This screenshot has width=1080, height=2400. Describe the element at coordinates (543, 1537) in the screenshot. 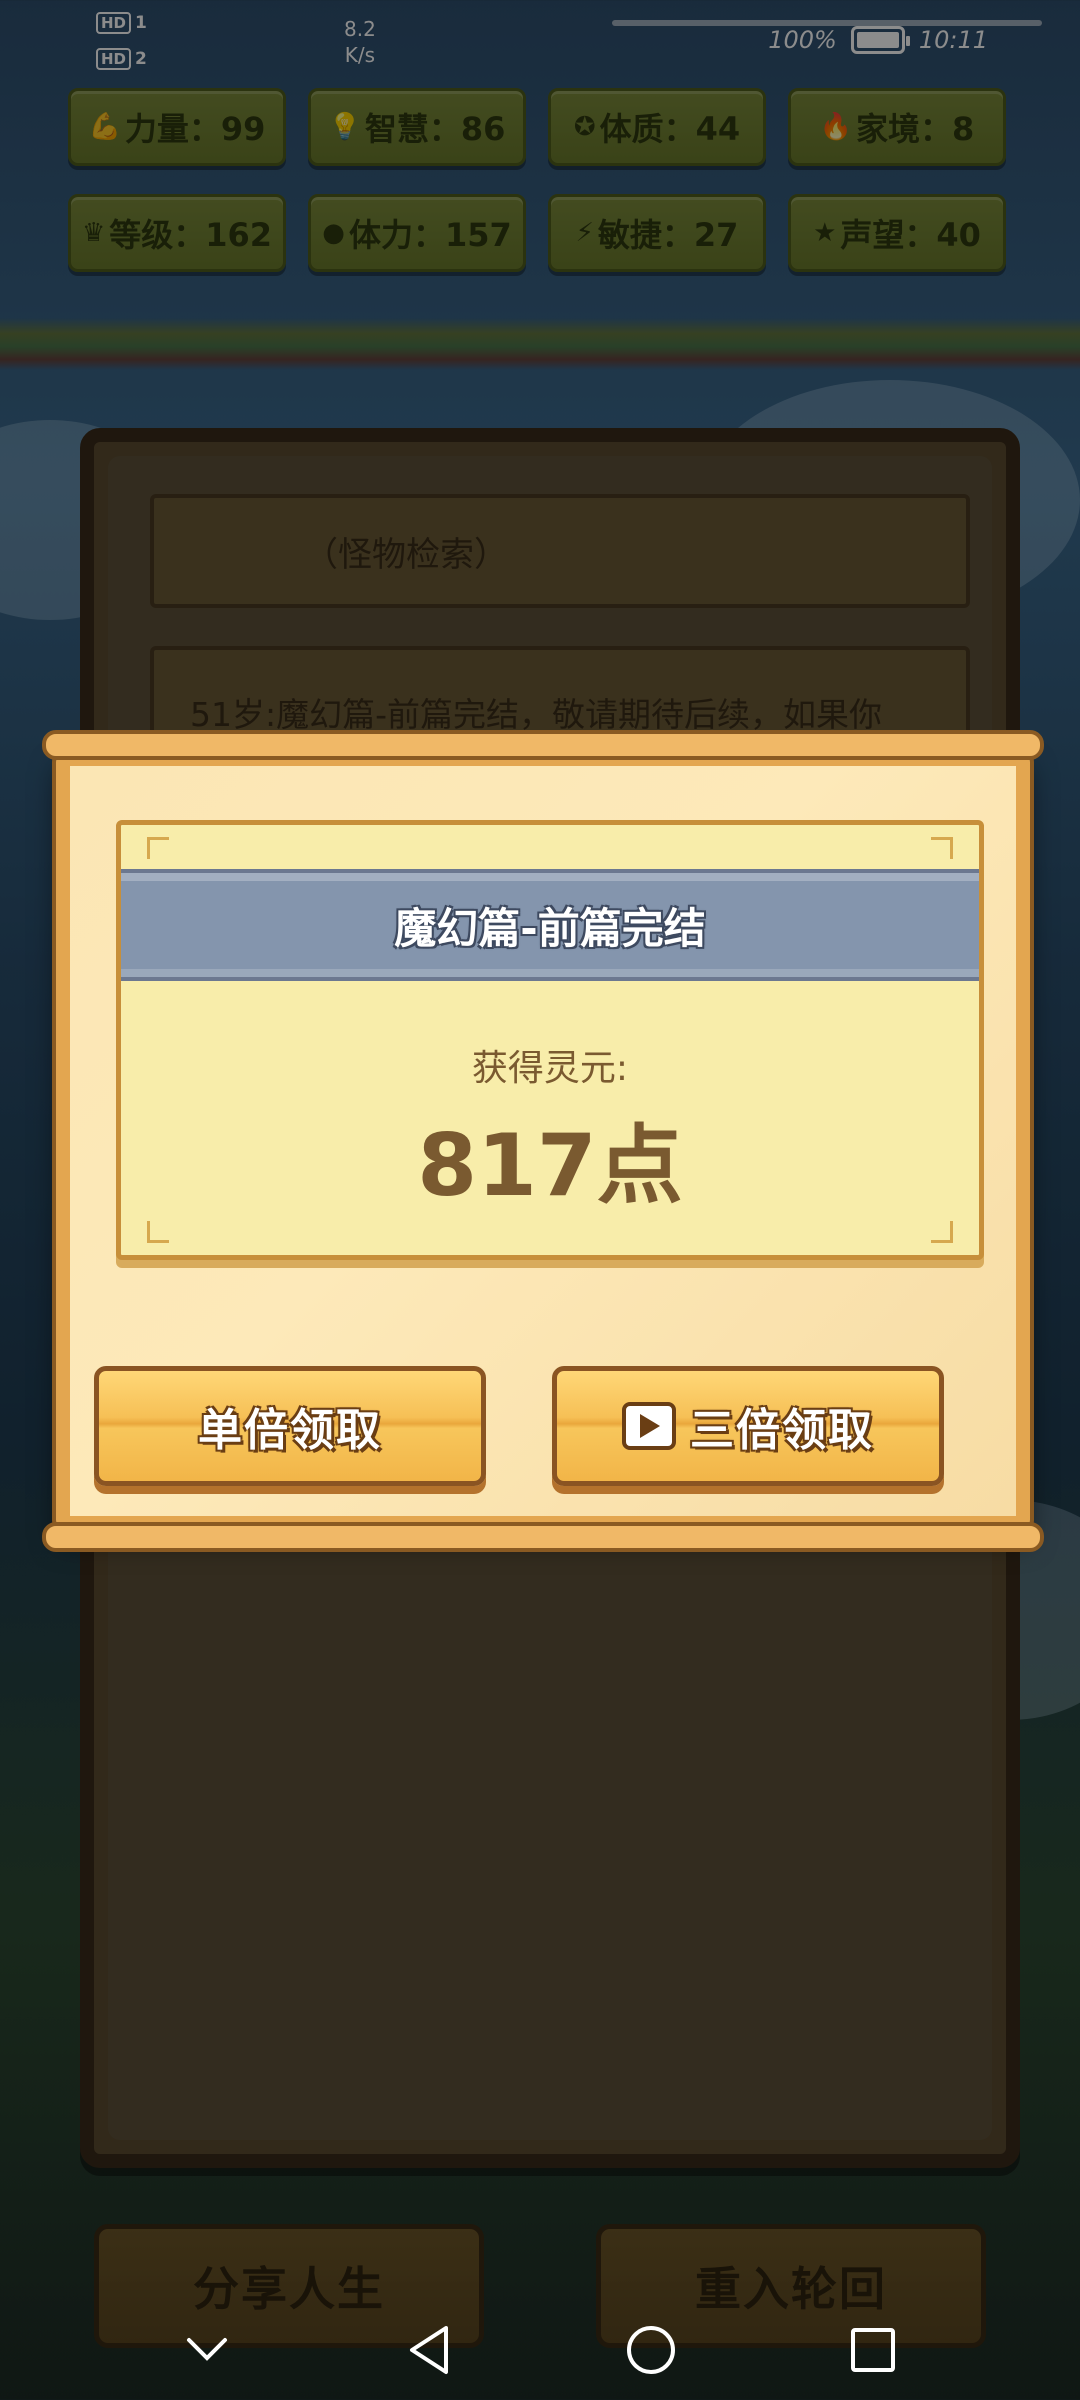

I see `dialog-bottom-rod` at that location.